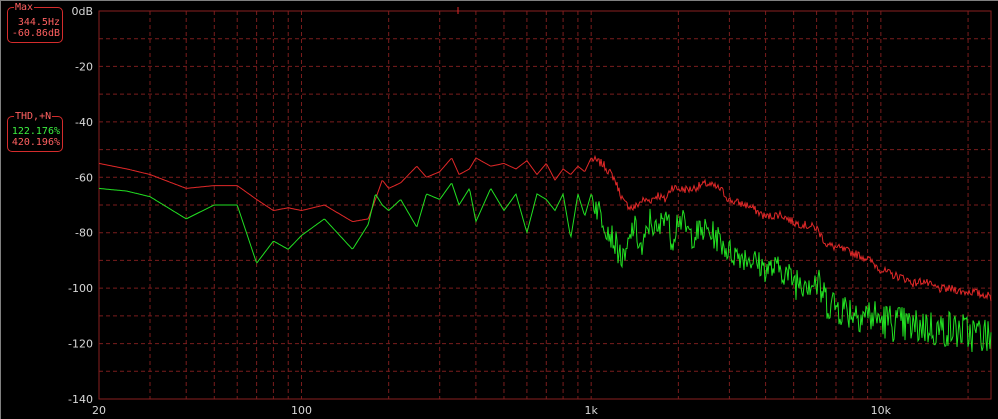 The image size is (998, 419). Describe the element at coordinates (591, 410) in the screenshot. I see `x-tick-label: 1k` at that location.